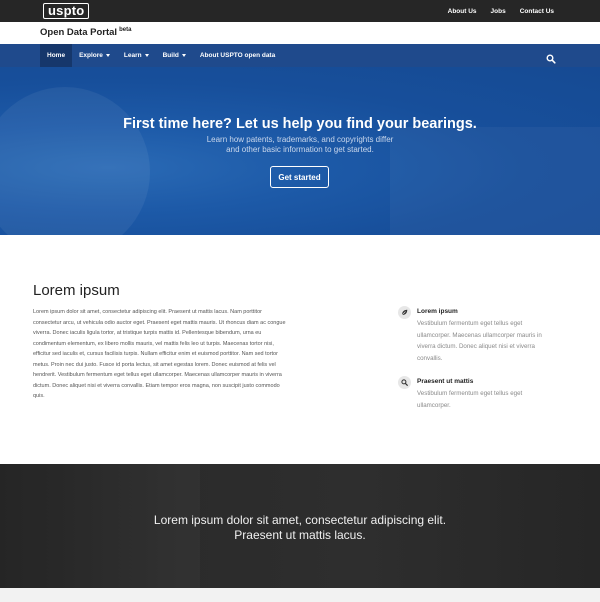  Describe the element at coordinates (75, 161) in the screenshot. I see `hero-background-shape` at that location.